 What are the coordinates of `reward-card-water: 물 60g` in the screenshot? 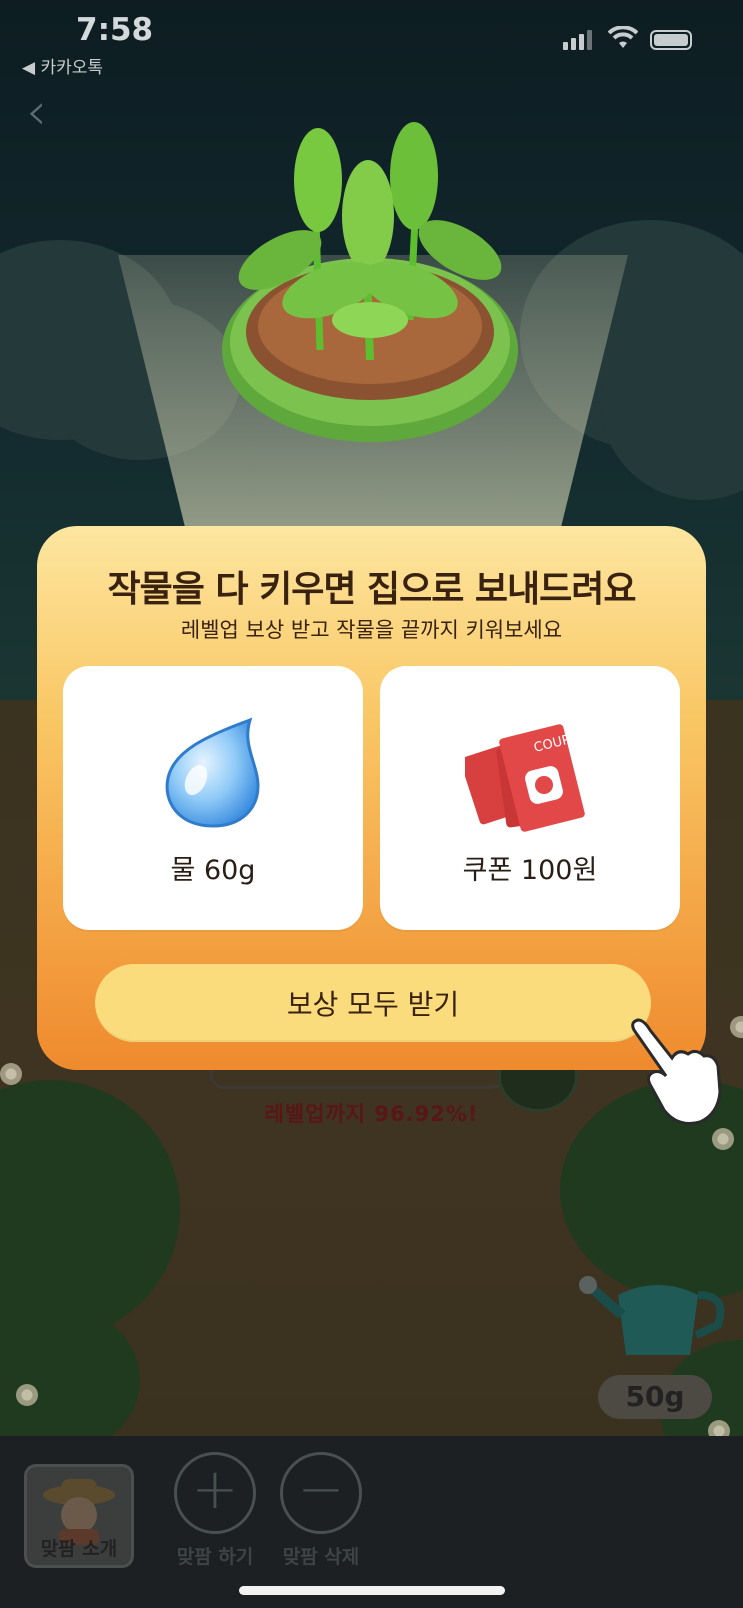 It's located at (213, 798).